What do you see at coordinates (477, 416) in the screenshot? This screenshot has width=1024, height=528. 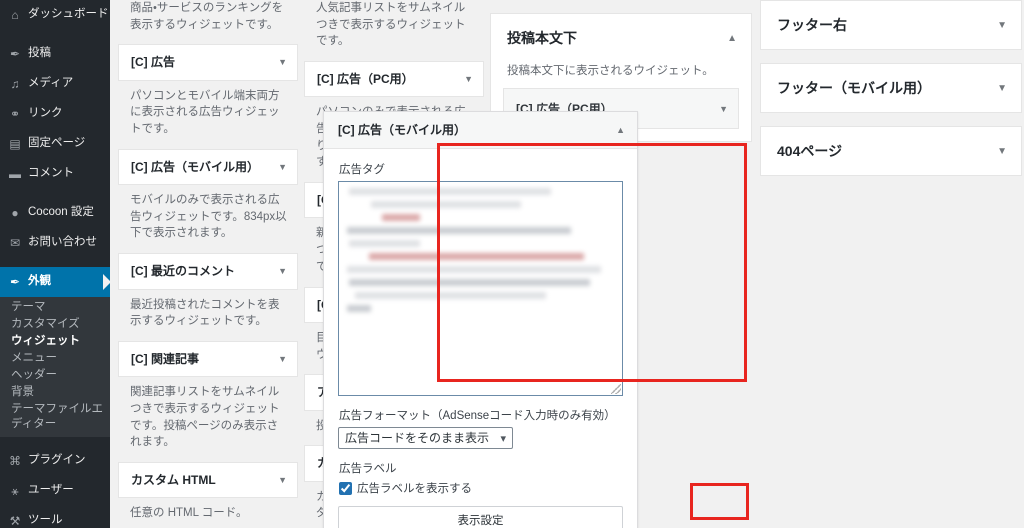 I see `ad-format-label: 広告フォーマット（AdSenseコード入力時のみ有効）` at bounding box center [477, 416].